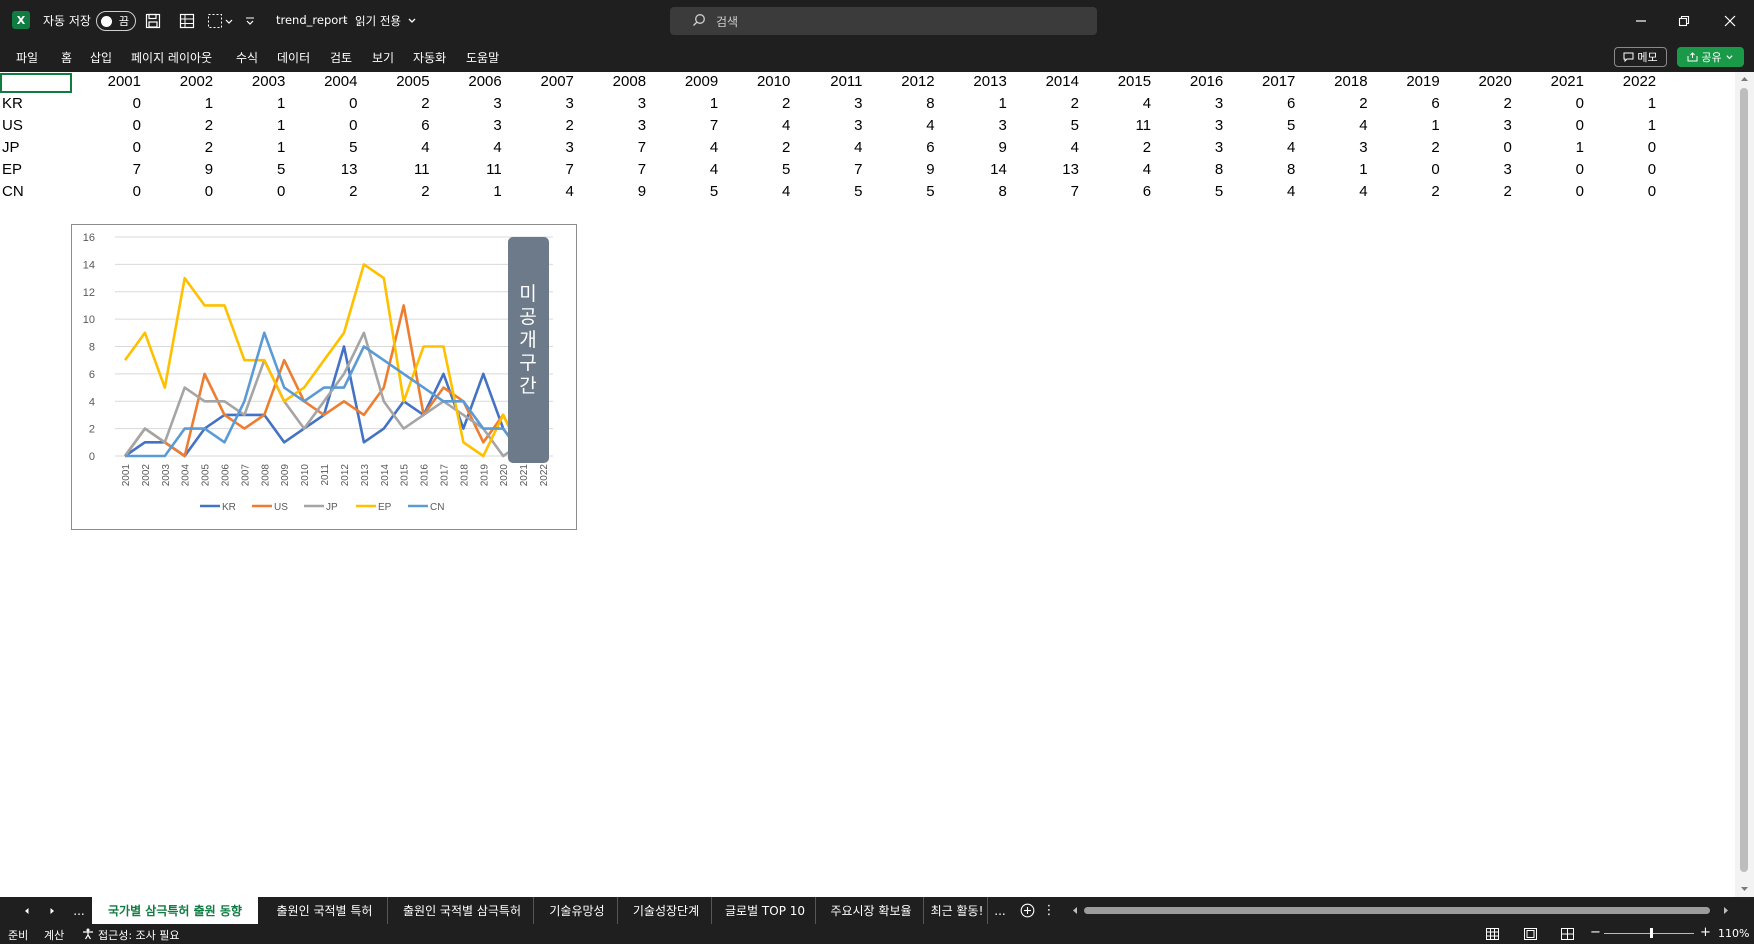  What do you see at coordinates (832, 81) in the screenshot?
I see `year-header-cell: 2011` at bounding box center [832, 81].